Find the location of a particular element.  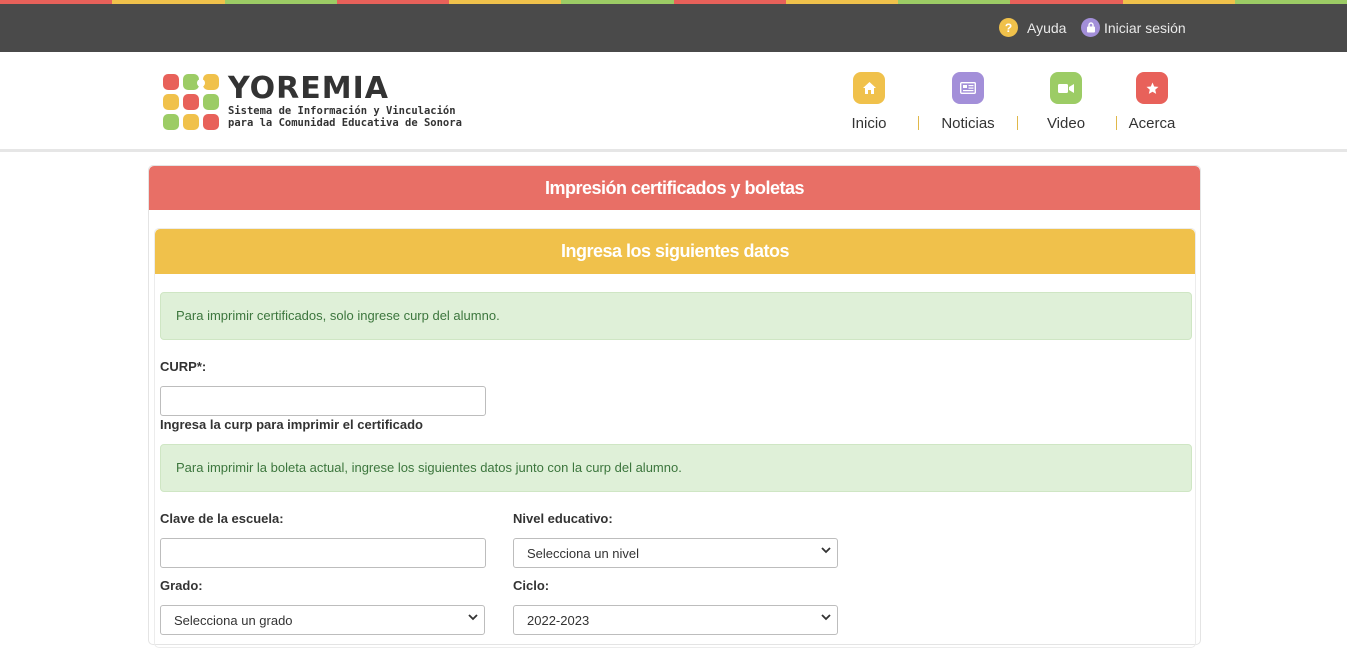

yoremia-logo is located at coordinates (191, 102).